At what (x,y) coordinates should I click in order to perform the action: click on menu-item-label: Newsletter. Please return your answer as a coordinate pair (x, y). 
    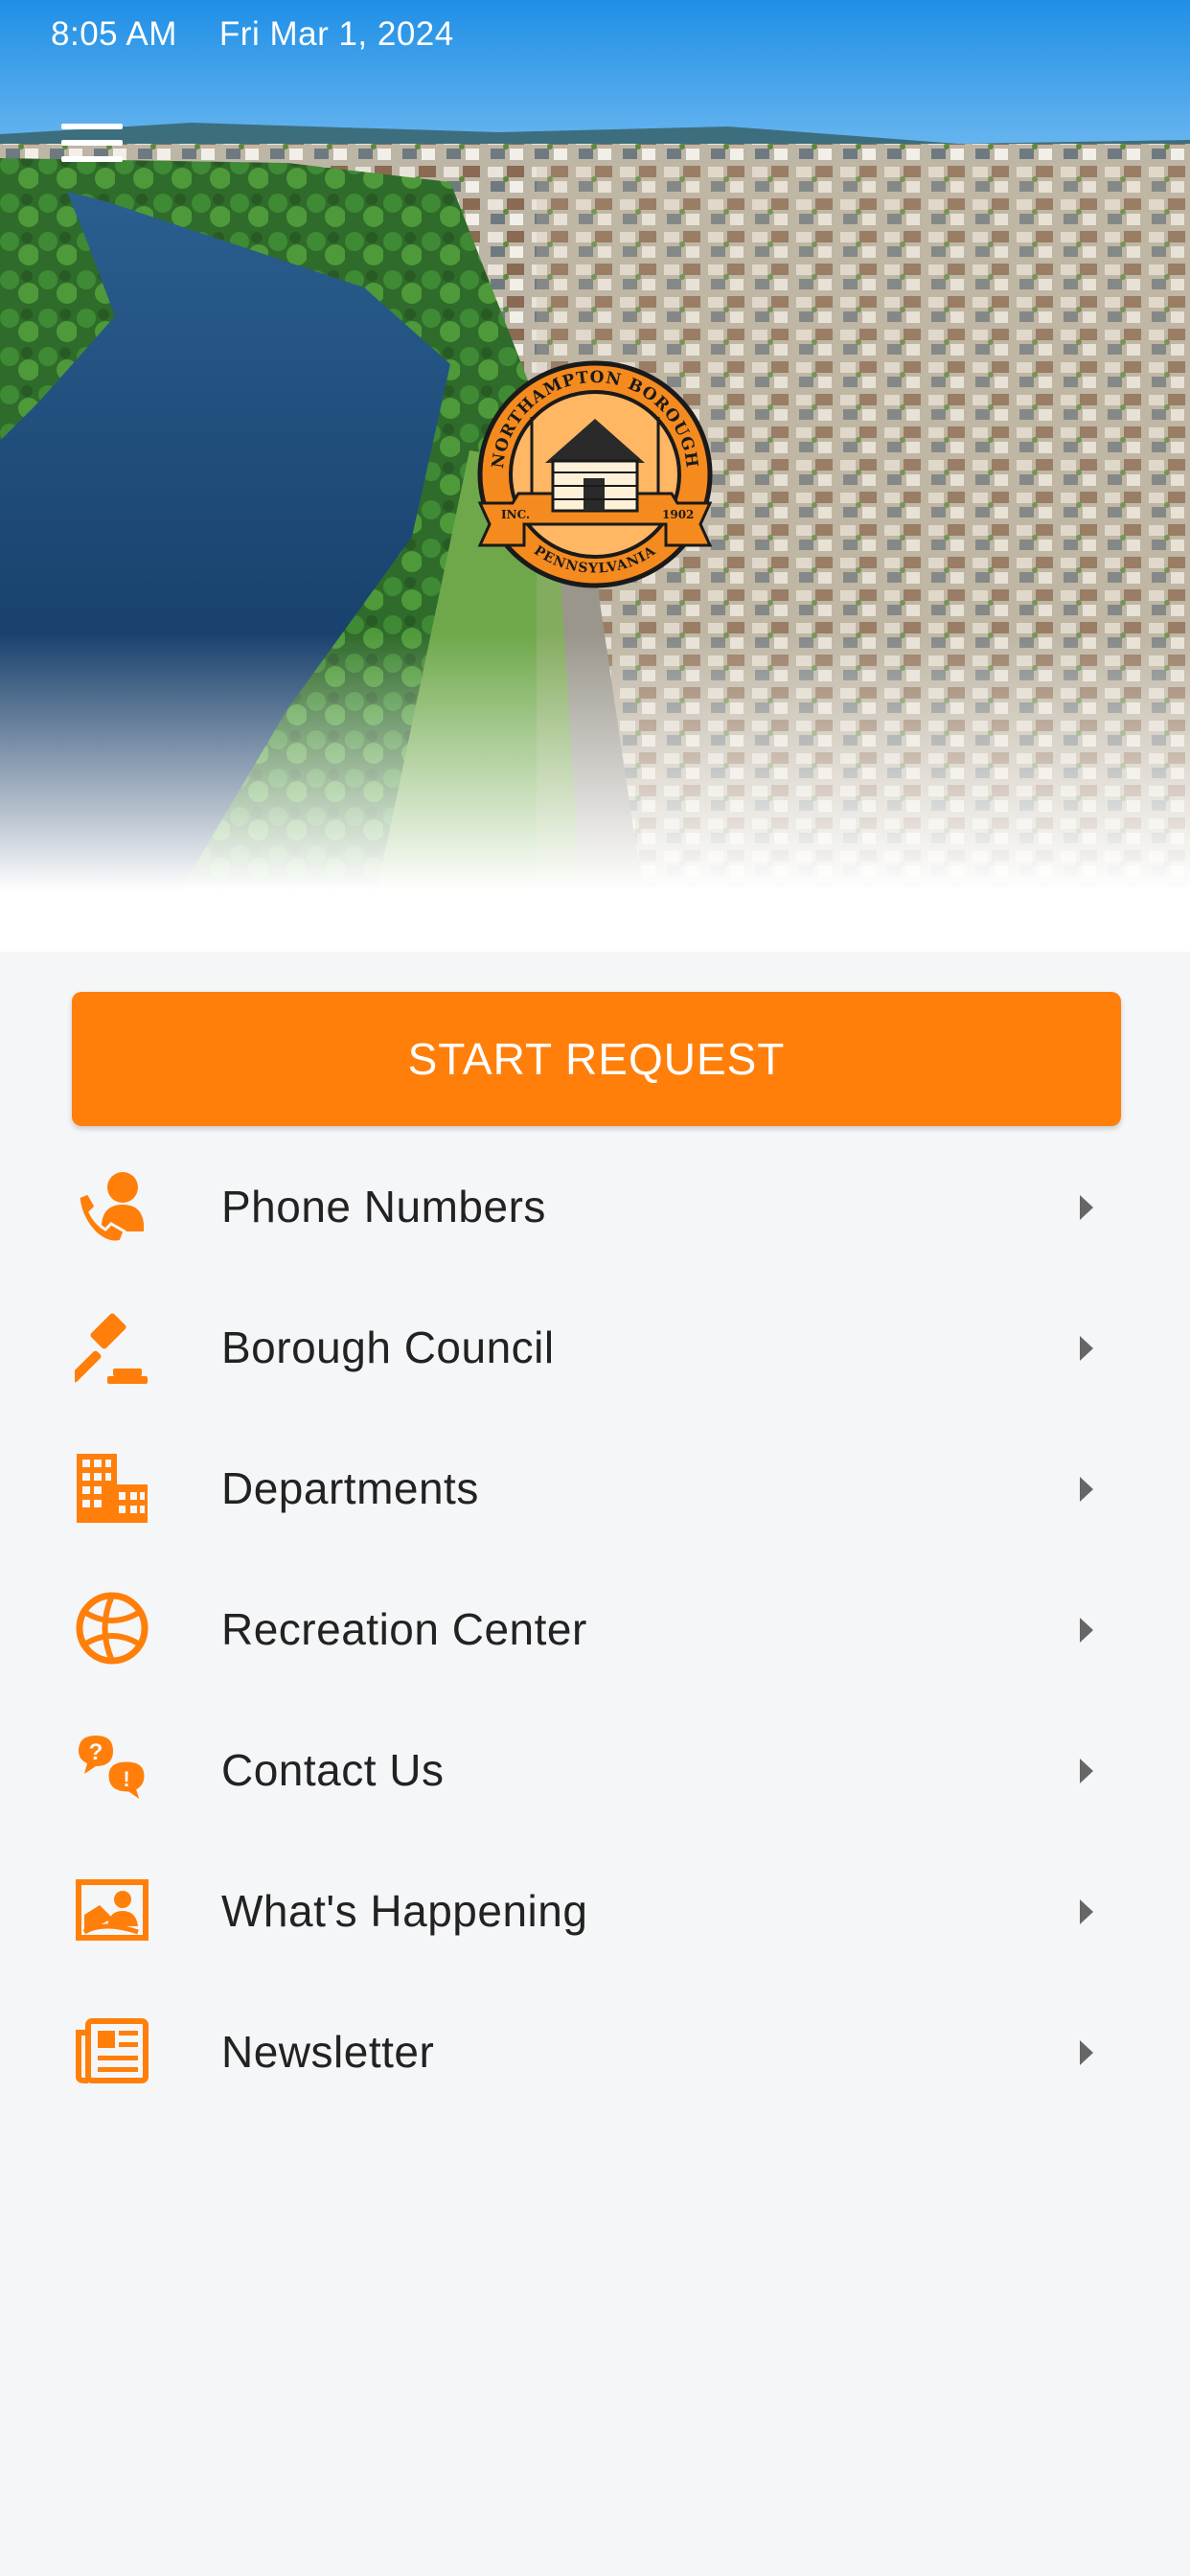
    Looking at the image, I should click on (328, 2051).